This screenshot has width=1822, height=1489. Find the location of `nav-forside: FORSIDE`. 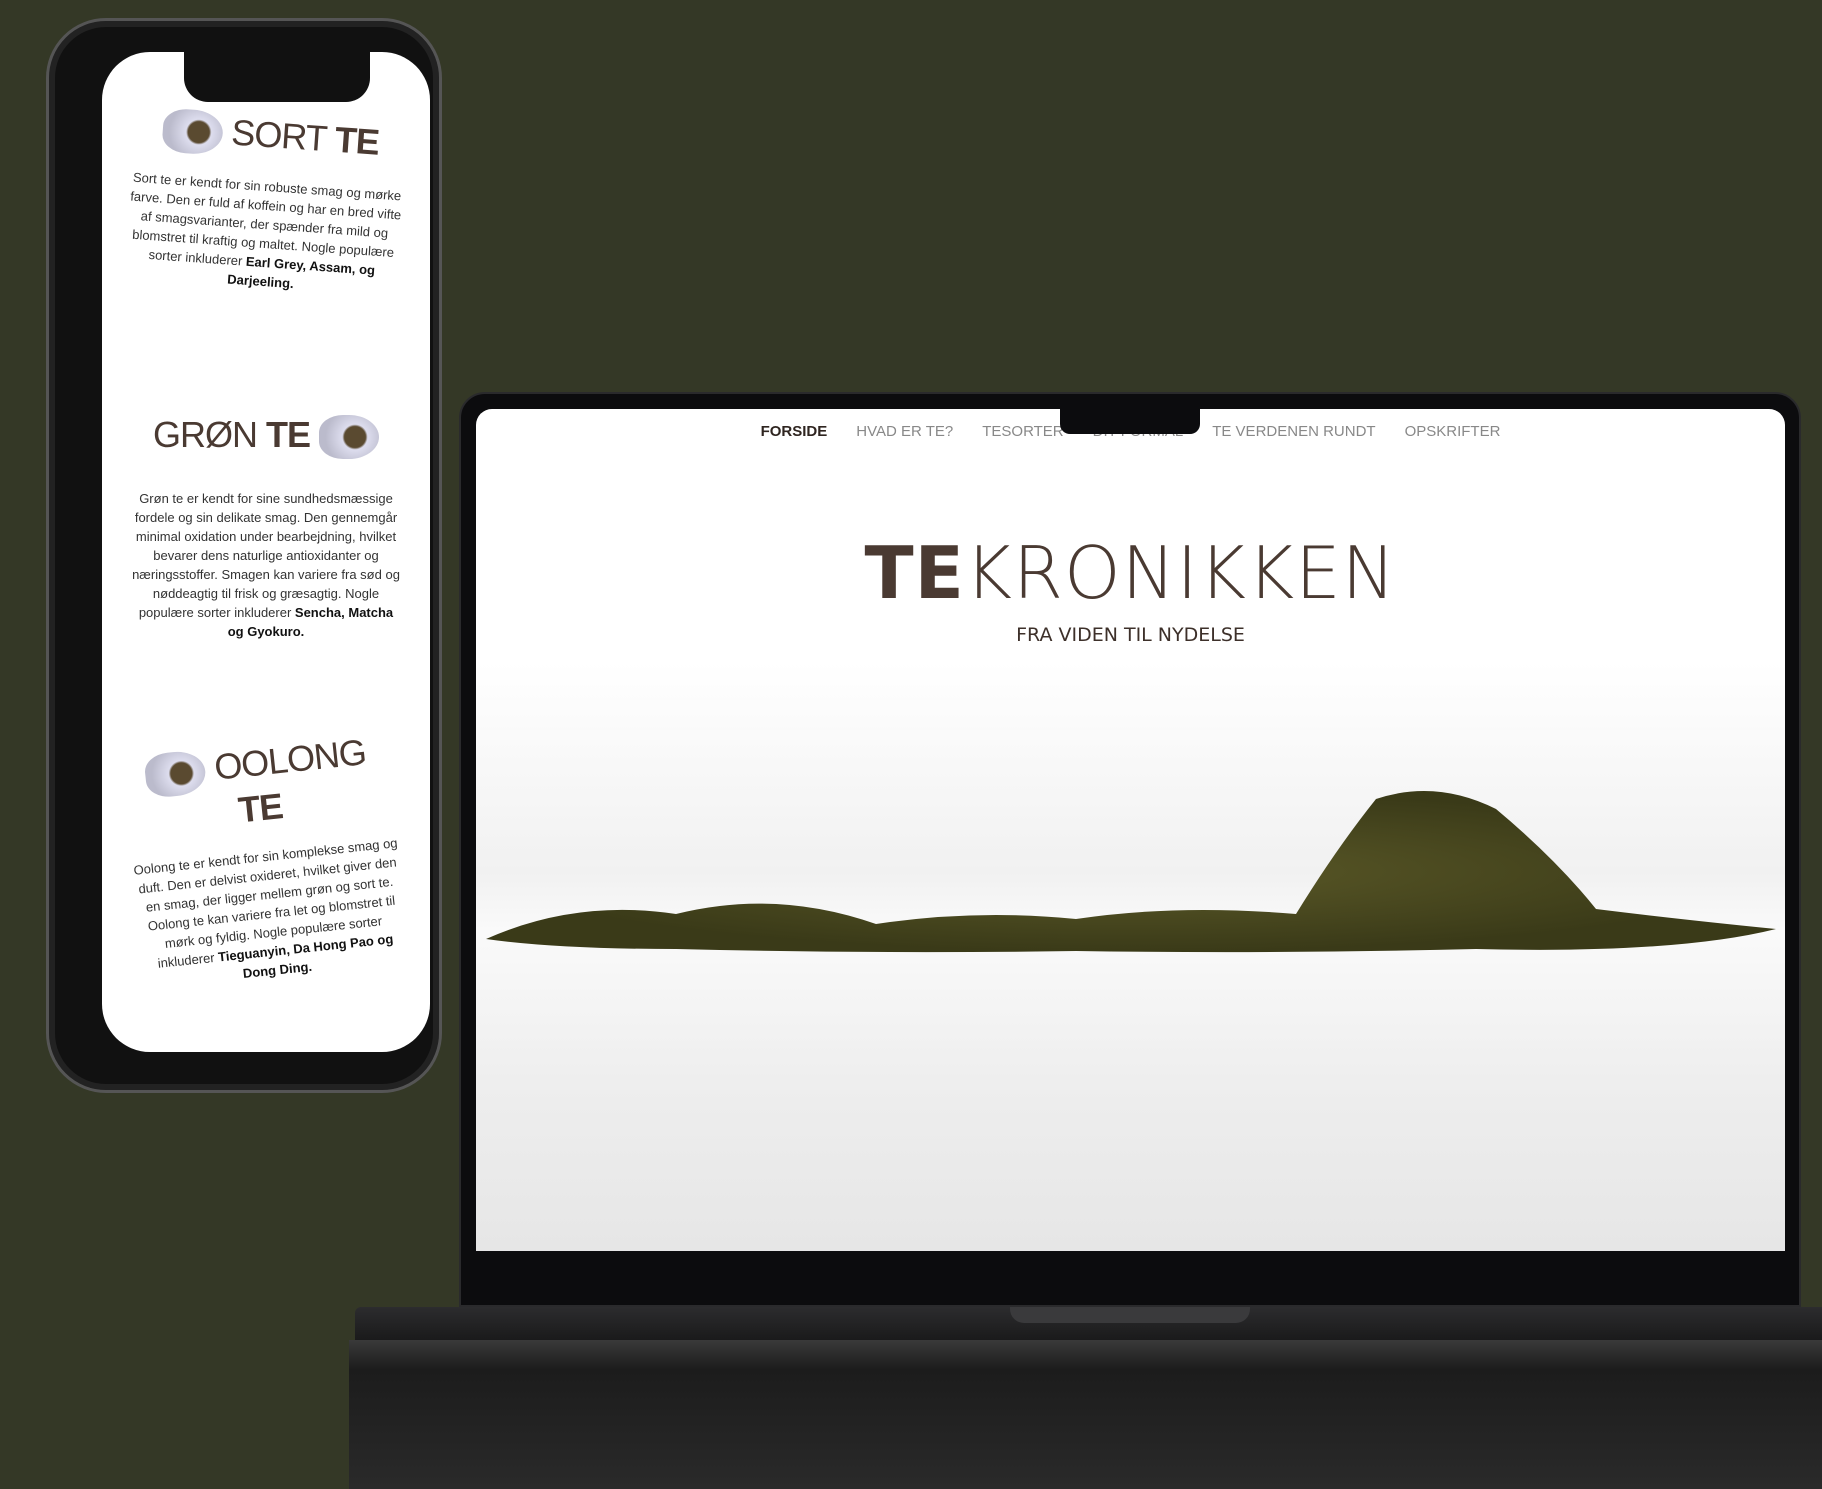

nav-forside: FORSIDE is located at coordinates (794, 431).